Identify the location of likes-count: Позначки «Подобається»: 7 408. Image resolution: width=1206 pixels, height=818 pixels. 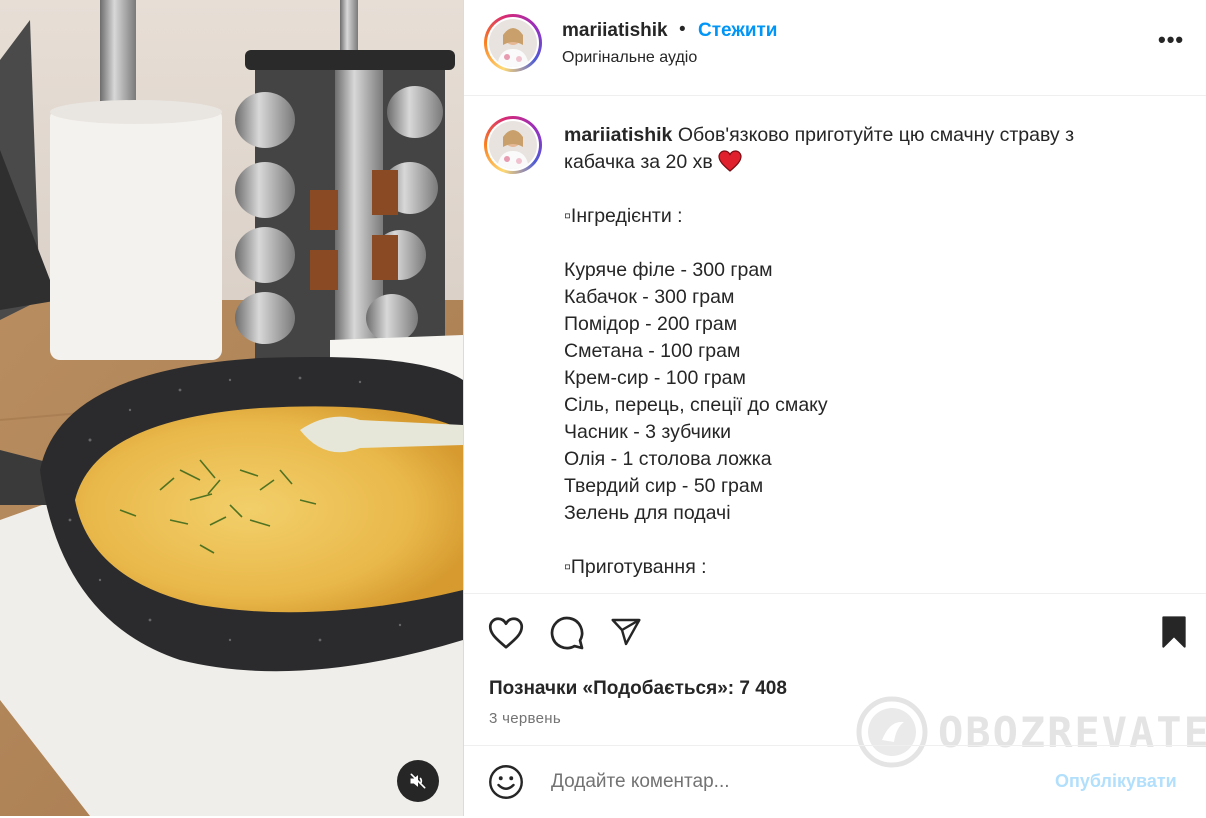
(638, 689).